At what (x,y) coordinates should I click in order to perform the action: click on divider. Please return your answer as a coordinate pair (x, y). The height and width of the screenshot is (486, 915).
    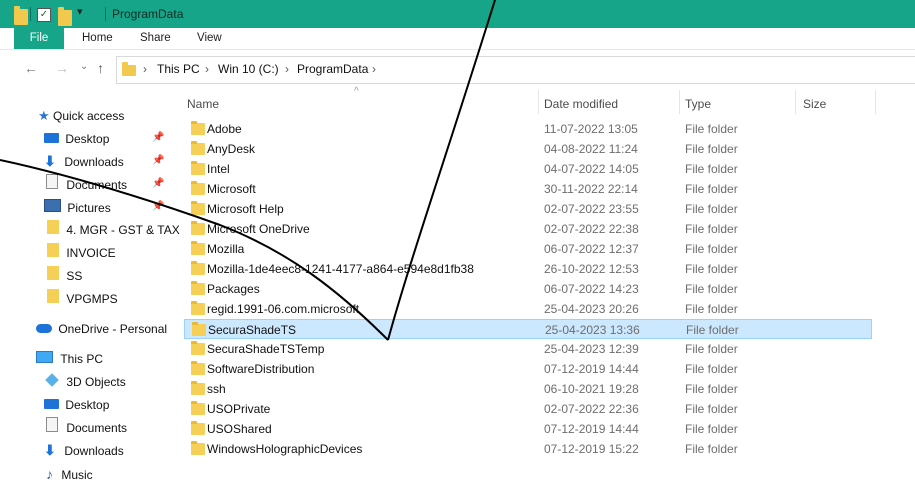
    Looking at the image, I should click on (30, 14).